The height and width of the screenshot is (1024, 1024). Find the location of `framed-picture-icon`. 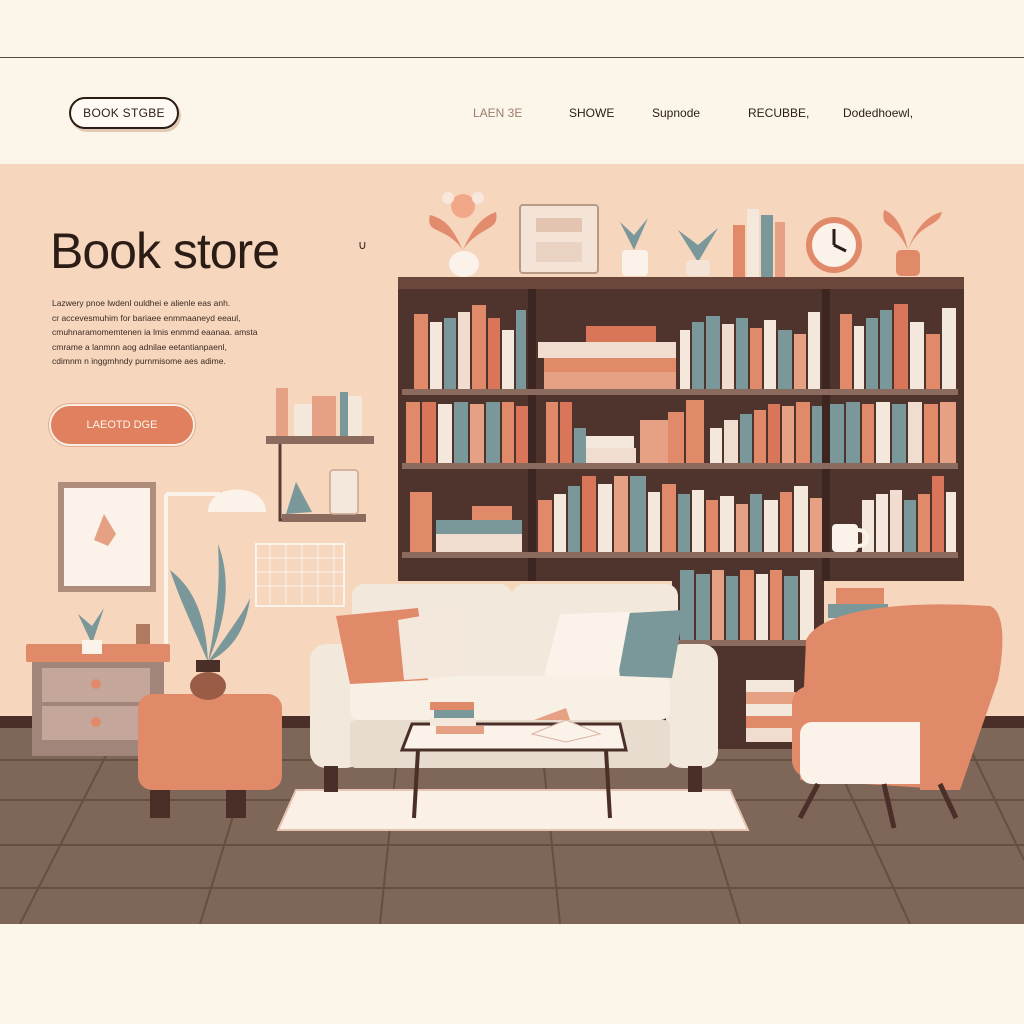

framed-picture-icon is located at coordinates (107, 537).